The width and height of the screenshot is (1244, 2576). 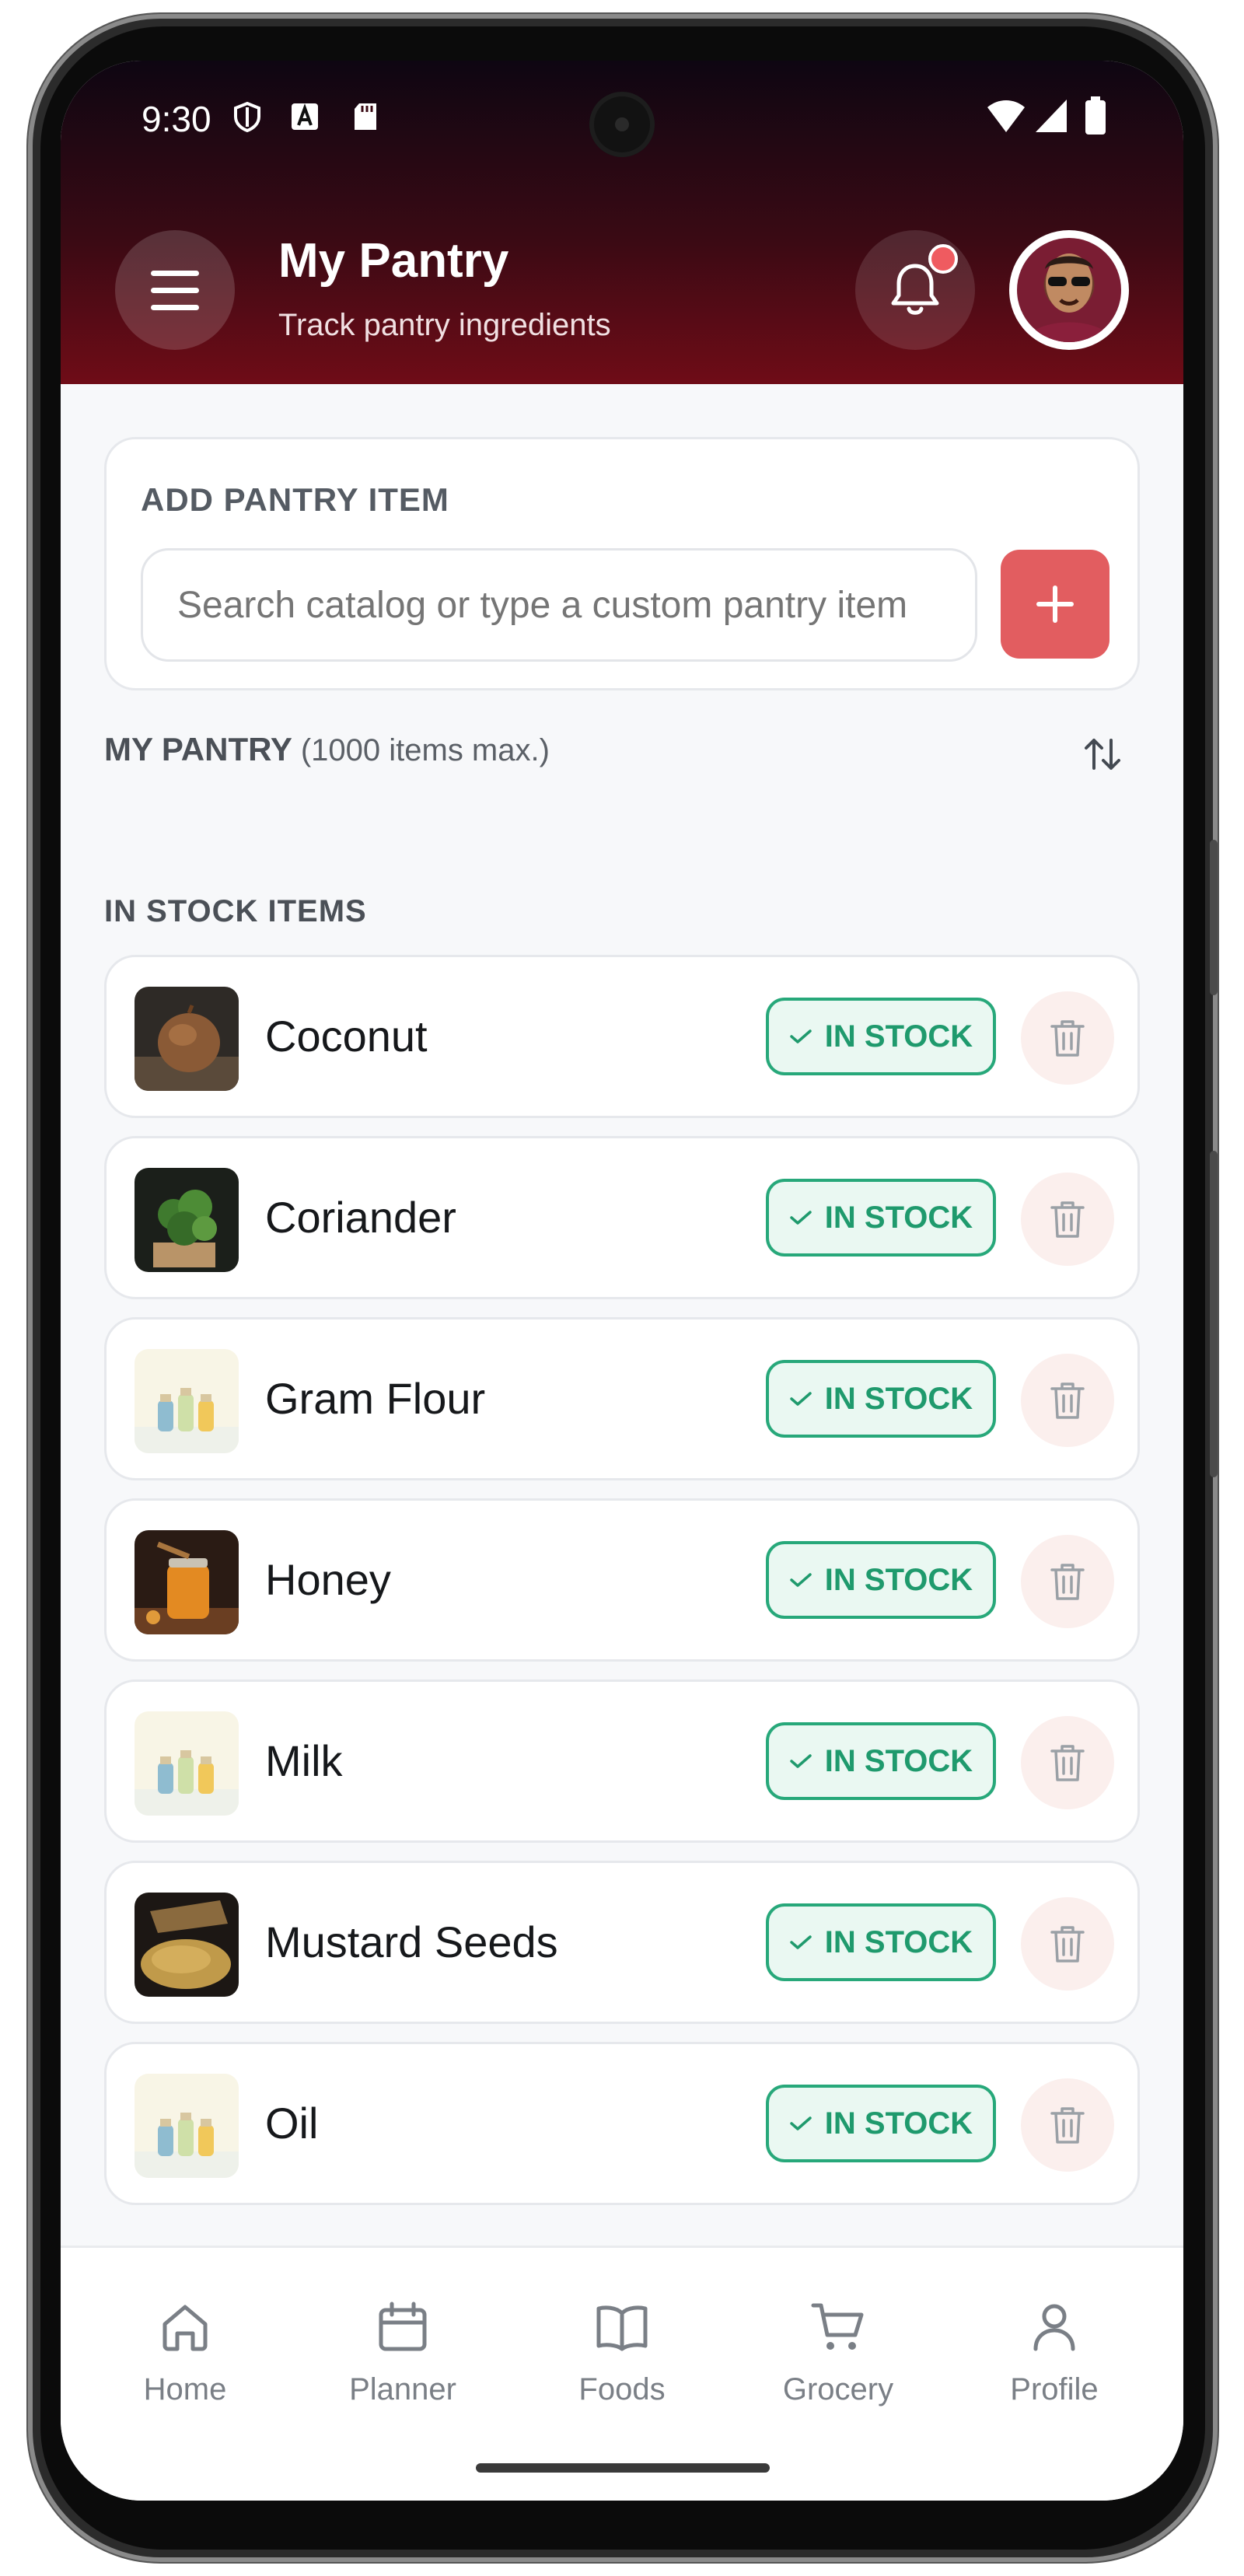 I want to click on nav-profile: Profile, so click(x=1054, y=2353).